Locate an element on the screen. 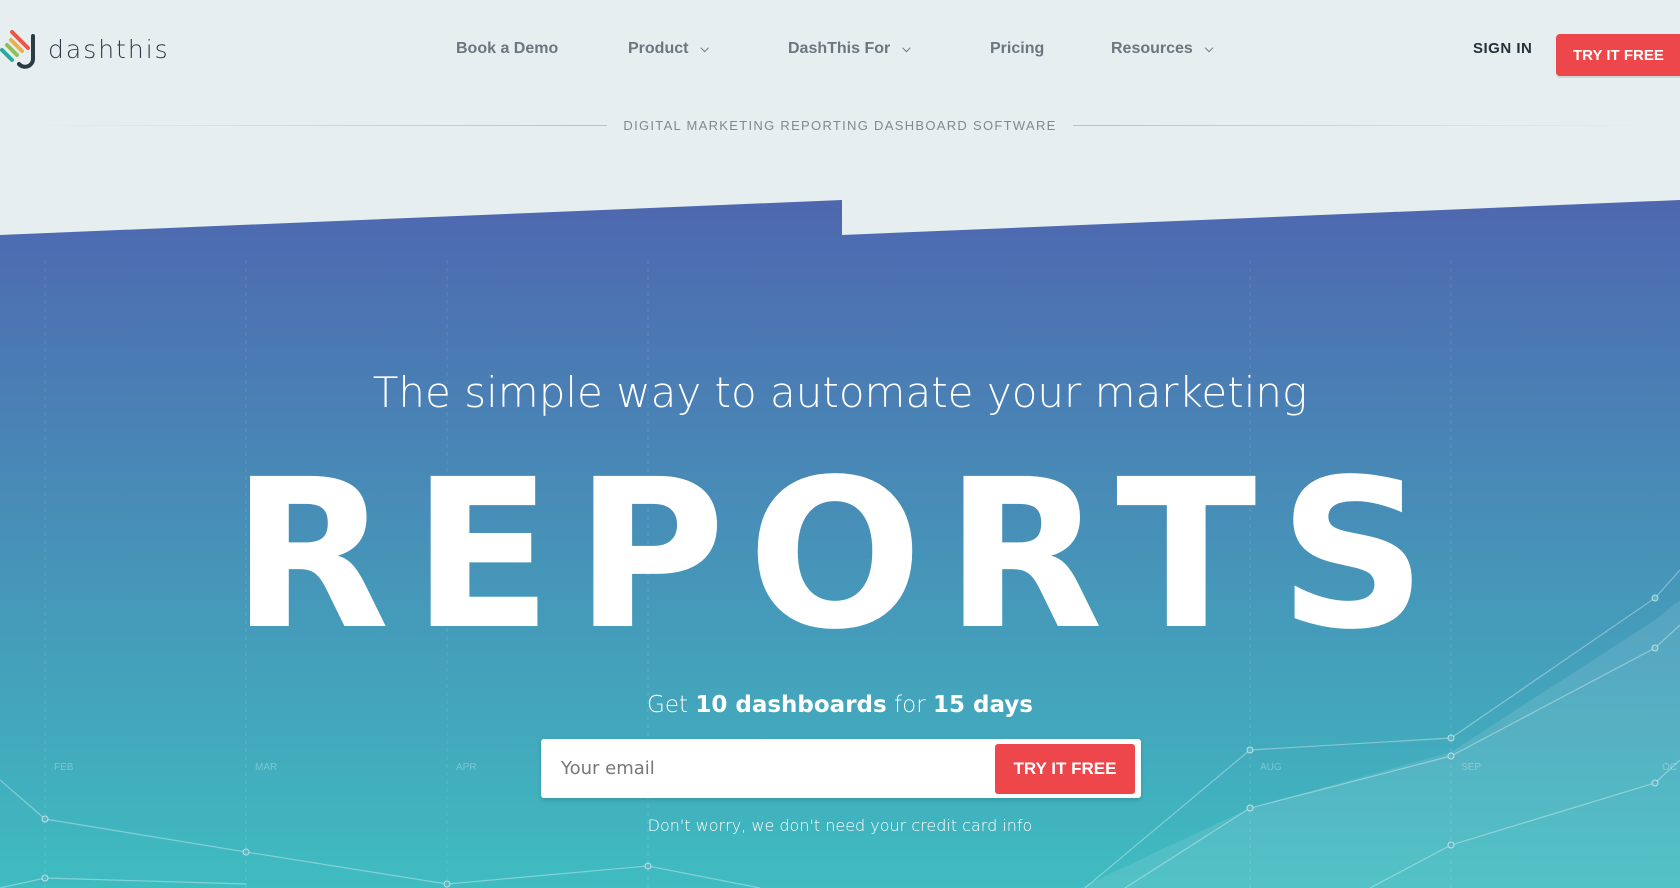 This screenshot has width=1680, height=888. nav-label: Pricing is located at coordinates (1017, 48).